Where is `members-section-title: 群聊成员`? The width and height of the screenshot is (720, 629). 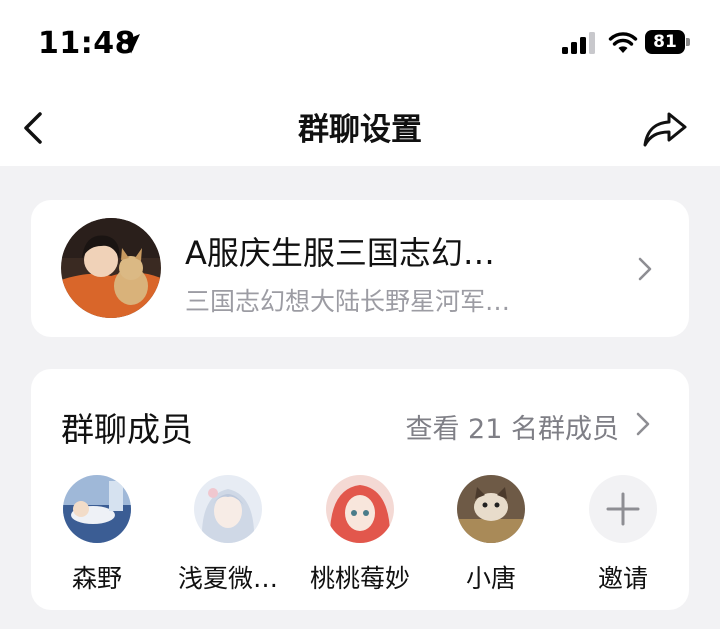 members-section-title: 群聊成员 is located at coordinates (127, 429).